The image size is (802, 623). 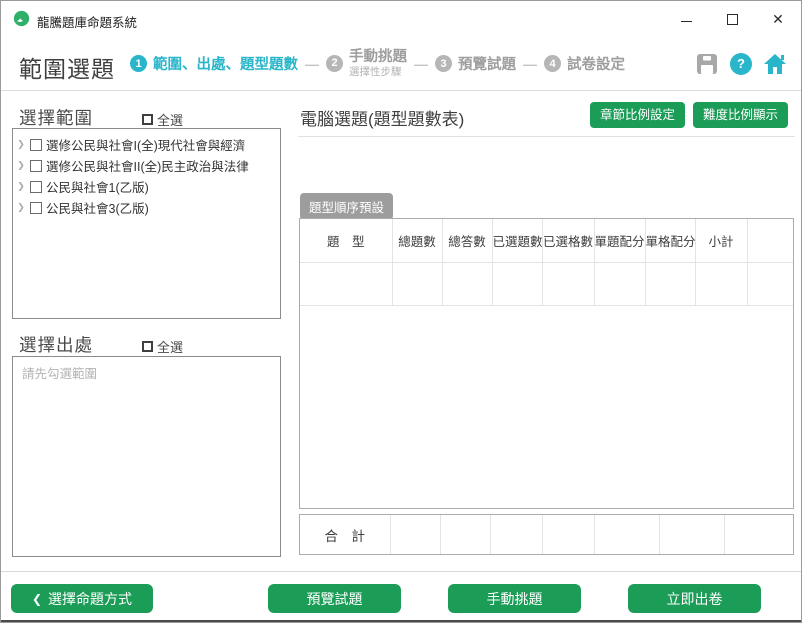 I want to click on range-select-all-checkbox, so click(x=147, y=119).